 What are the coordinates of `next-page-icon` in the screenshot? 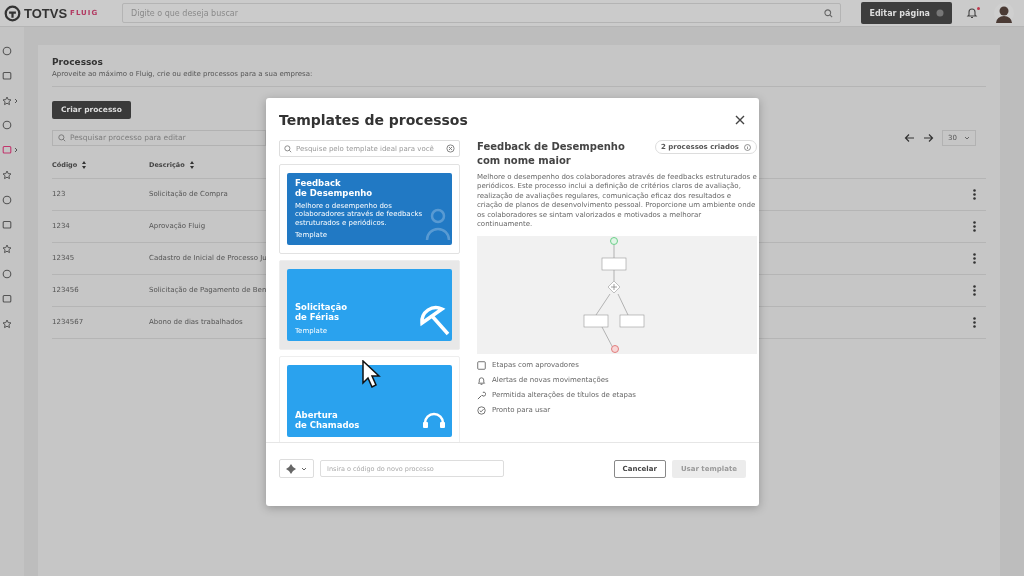 It's located at (929, 137).